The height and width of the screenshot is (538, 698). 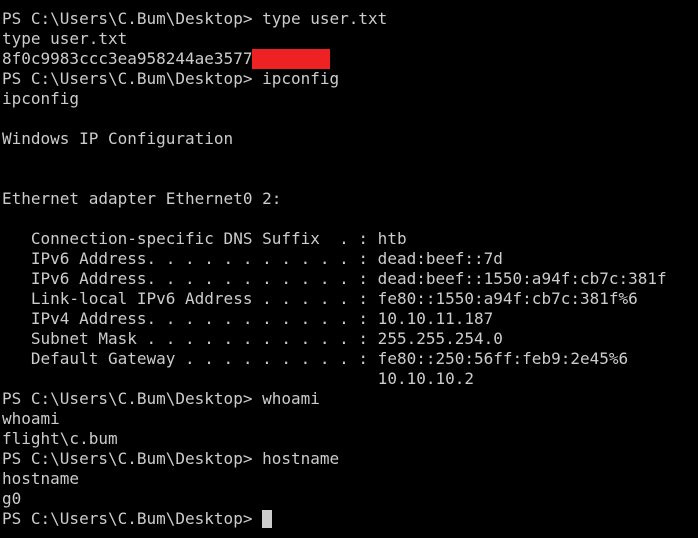 What do you see at coordinates (127, 58) in the screenshot?
I see `flag-visible-part: 8f0c9983ccc3ea958244ae3577` at bounding box center [127, 58].